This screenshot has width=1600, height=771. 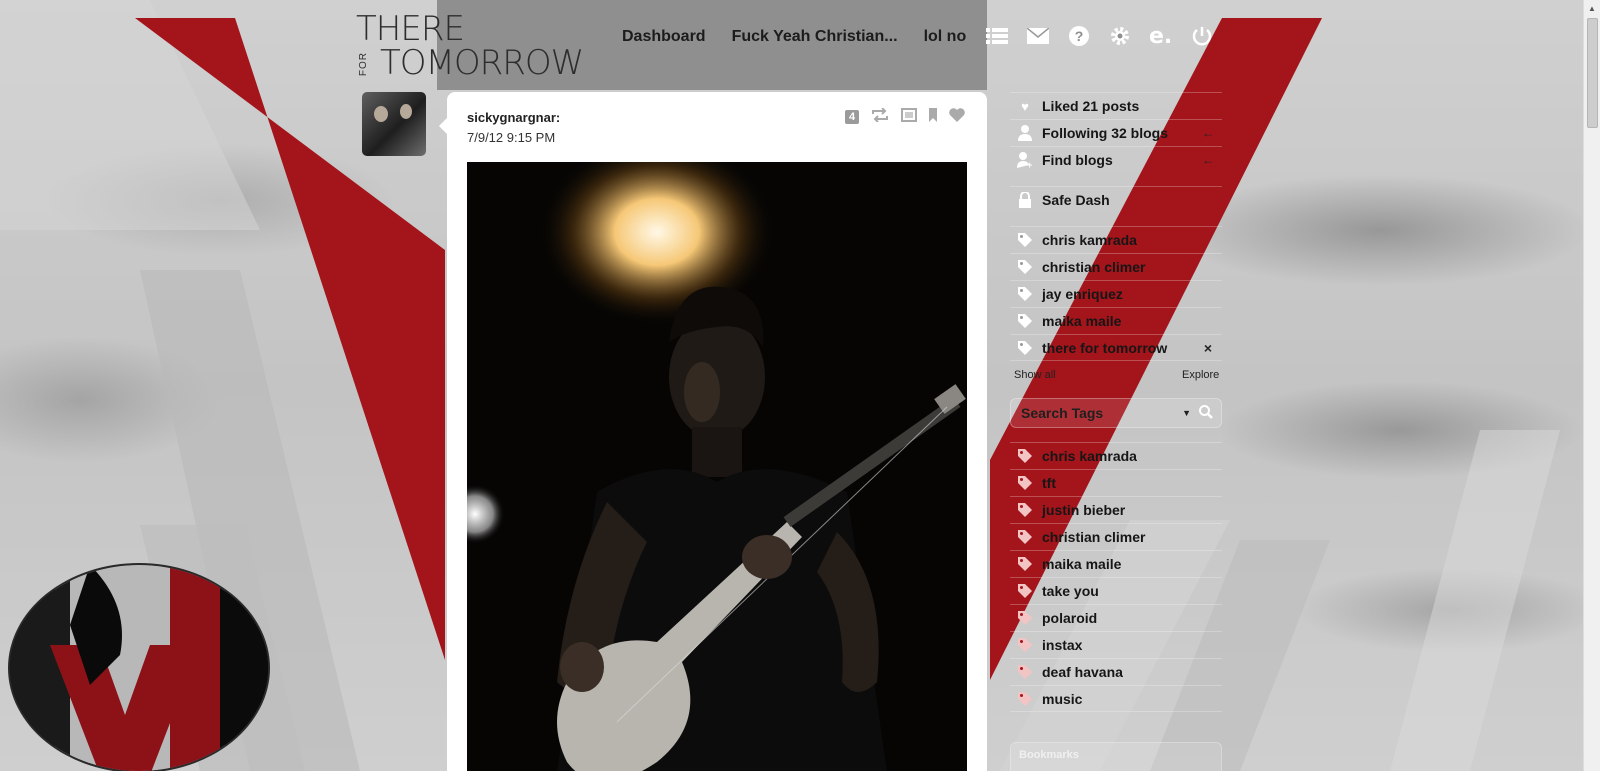 I want to click on lock-icon, so click(x=1025, y=200).